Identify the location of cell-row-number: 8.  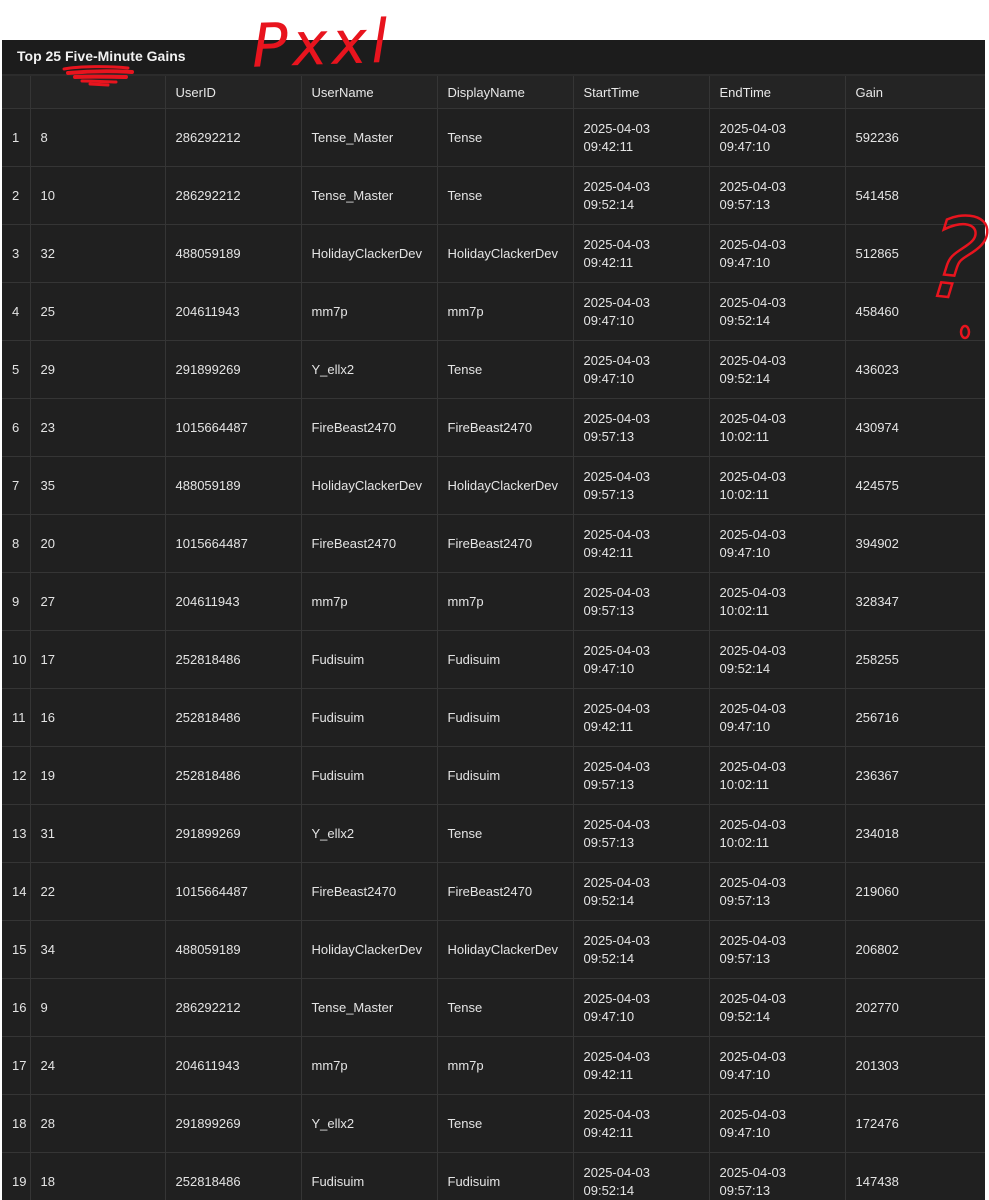
(16, 543).